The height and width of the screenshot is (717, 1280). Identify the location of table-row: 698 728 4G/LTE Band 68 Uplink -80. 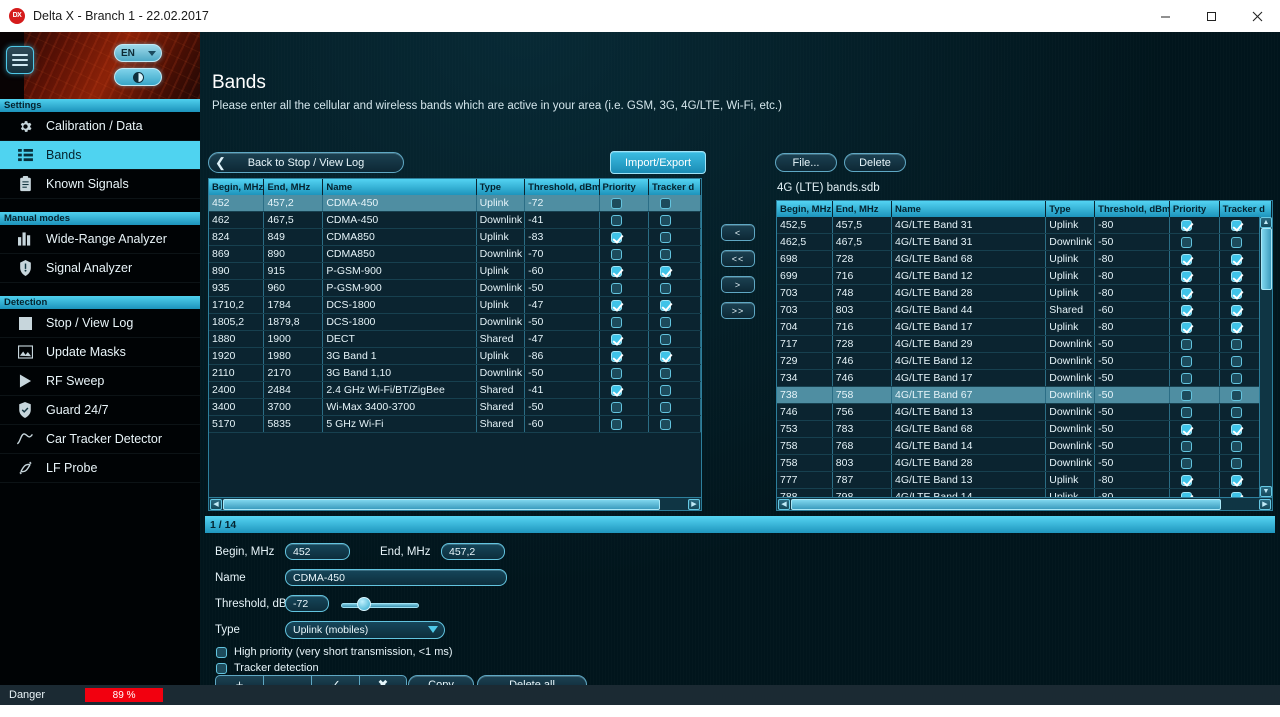
(1024, 259).